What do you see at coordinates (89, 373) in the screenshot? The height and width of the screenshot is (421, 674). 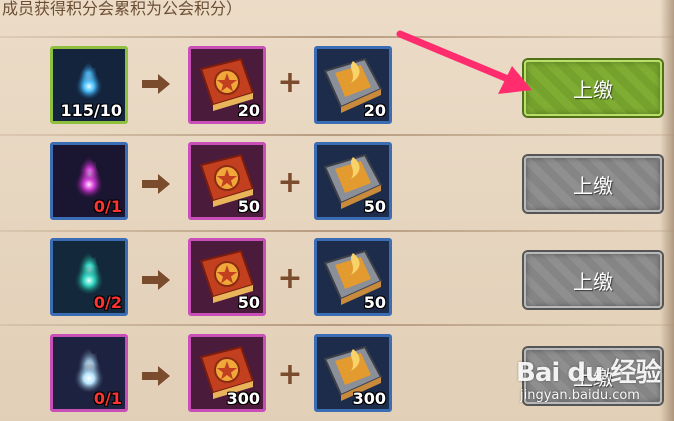 I see `white-spirit-flame-icon: 0/1` at bounding box center [89, 373].